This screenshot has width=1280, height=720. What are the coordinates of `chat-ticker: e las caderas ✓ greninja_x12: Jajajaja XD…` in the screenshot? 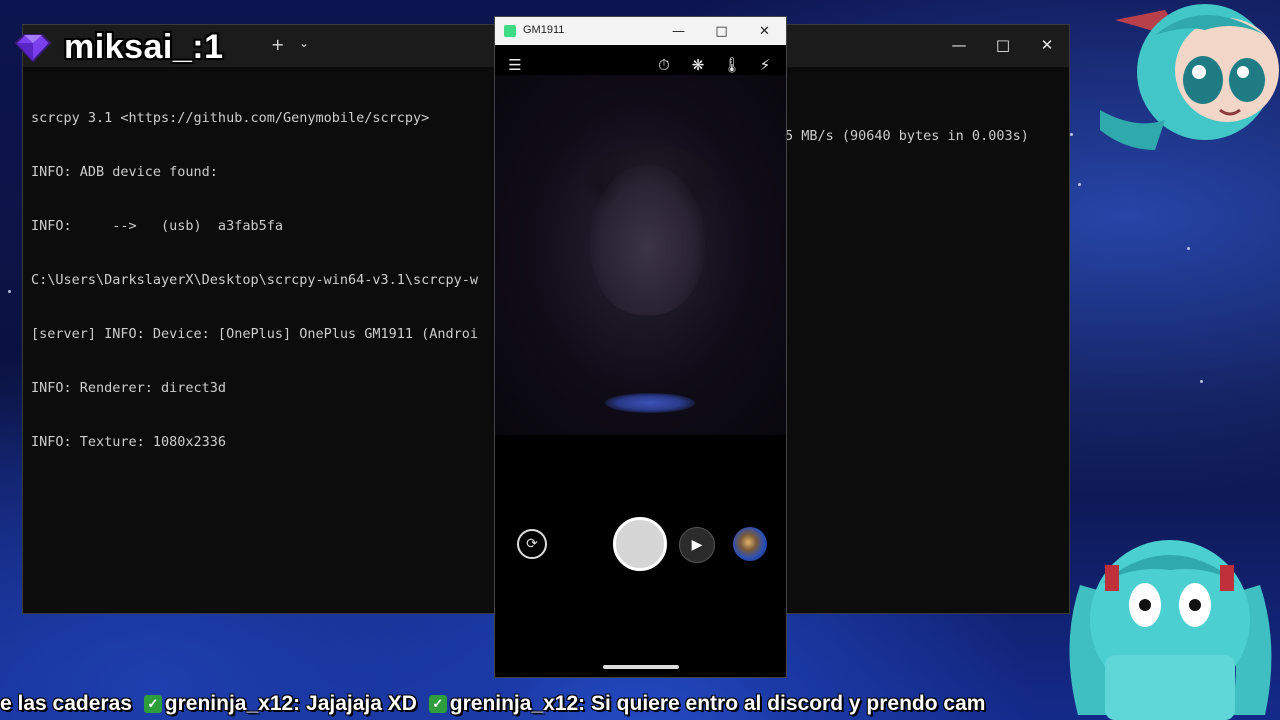 It's located at (640, 705).